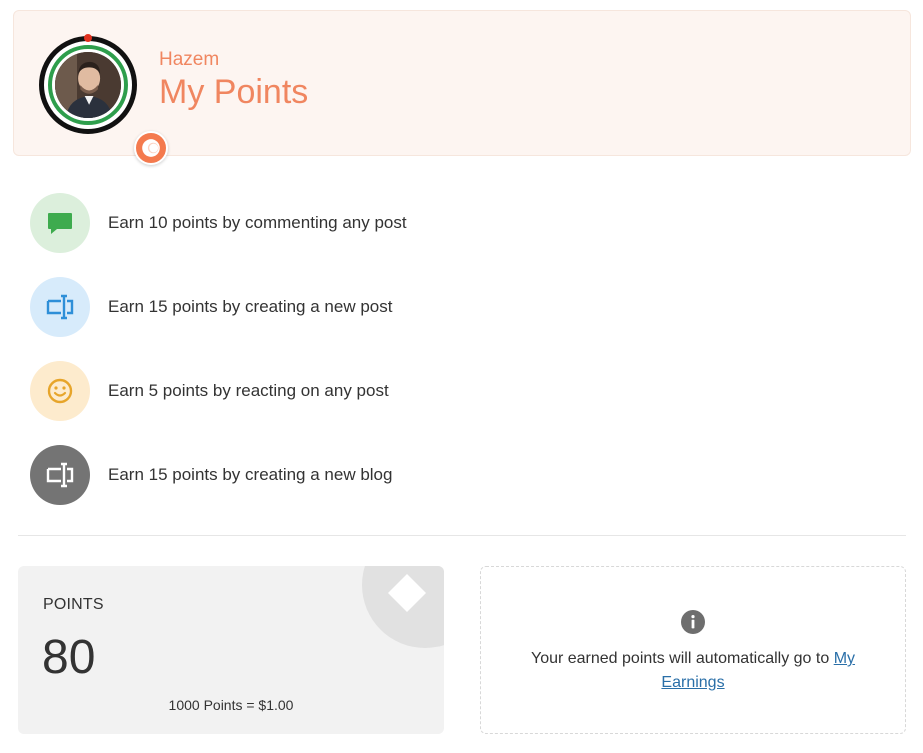 This screenshot has width=923, height=753. What do you see at coordinates (231, 705) in the screenshot?
I see `points-conversion-rate: 1000 Points = $1.00` at bounding box center [231, 705].